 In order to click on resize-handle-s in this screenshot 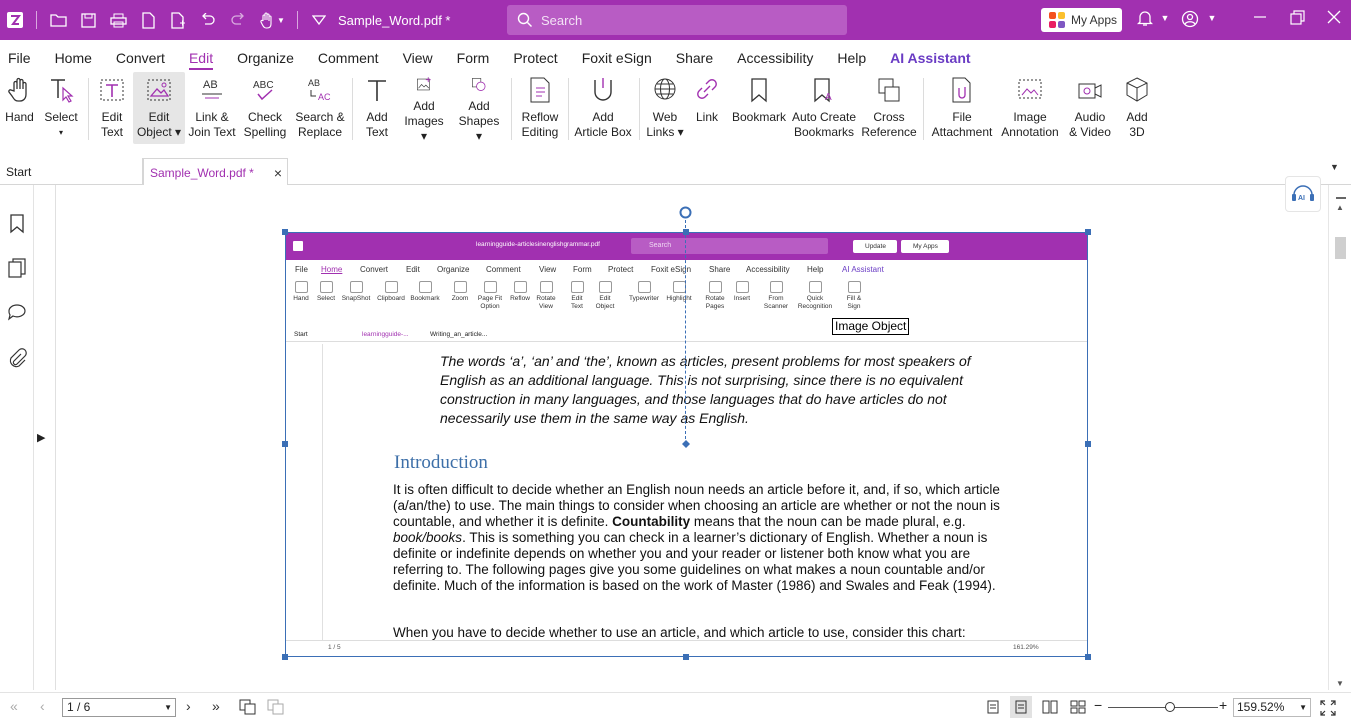, I will do `click(686, 657)`.